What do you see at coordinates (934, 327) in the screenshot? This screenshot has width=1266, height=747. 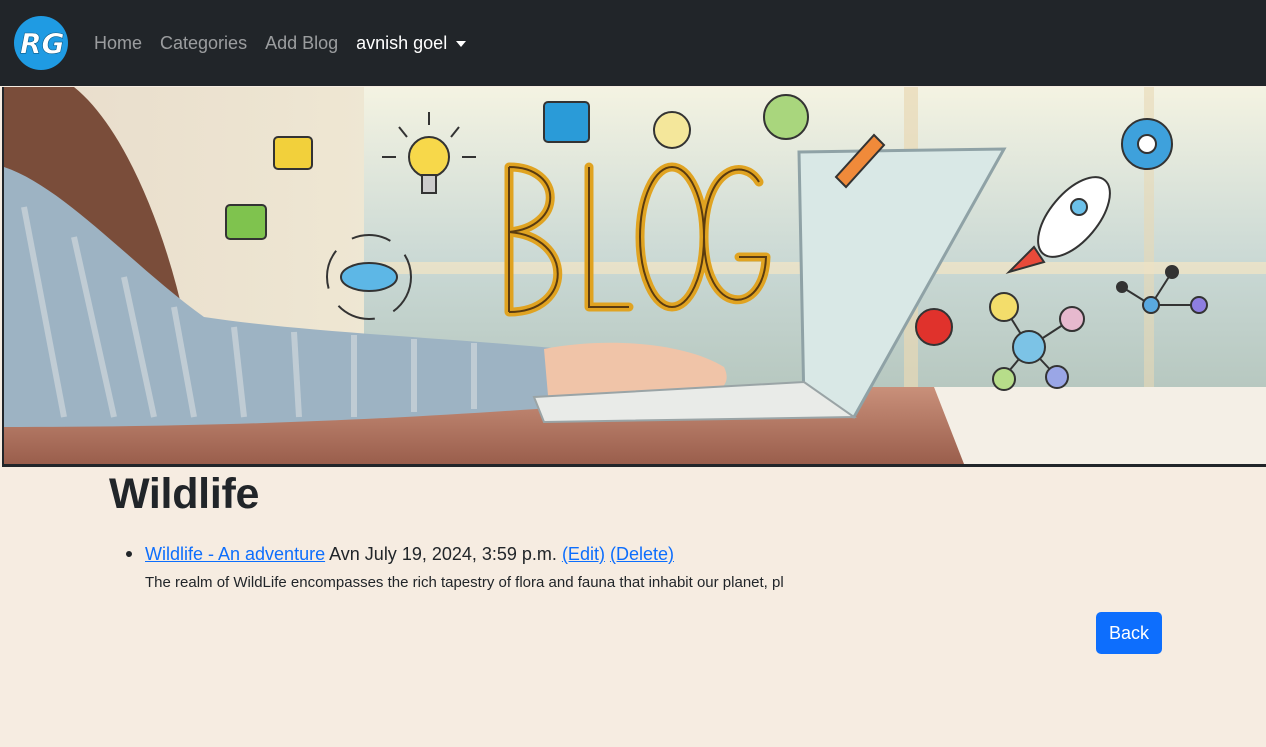 I see `apple-icon` at bounding box center [934, 327].